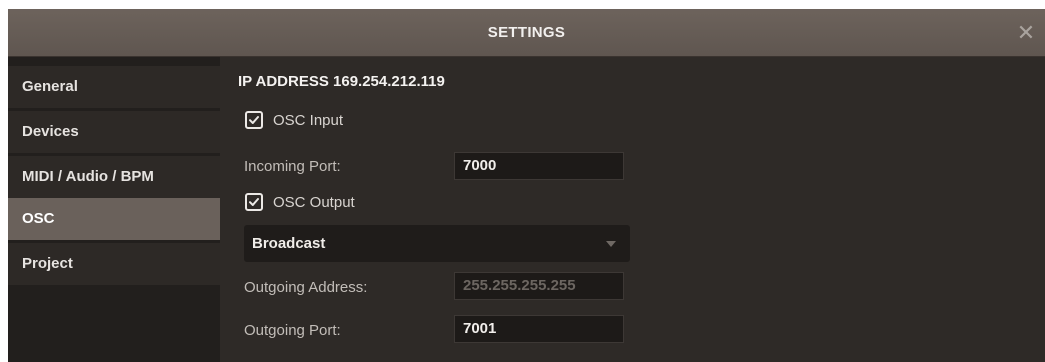 The image size is (1045, 362). What do you see at coordinates (114, 264) in the screenshot?
I see `sidebar-item-project: Project` at bounding box center [114, 264].